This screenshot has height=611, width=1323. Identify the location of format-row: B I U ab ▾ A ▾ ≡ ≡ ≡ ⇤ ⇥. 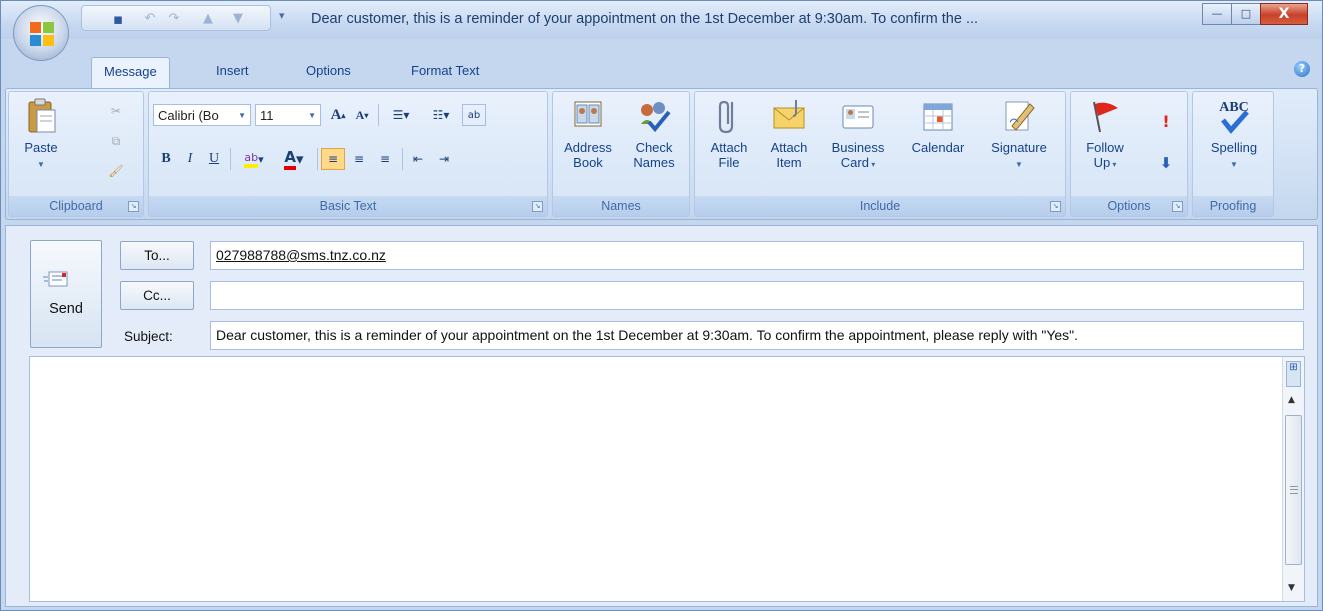
(306, 159).